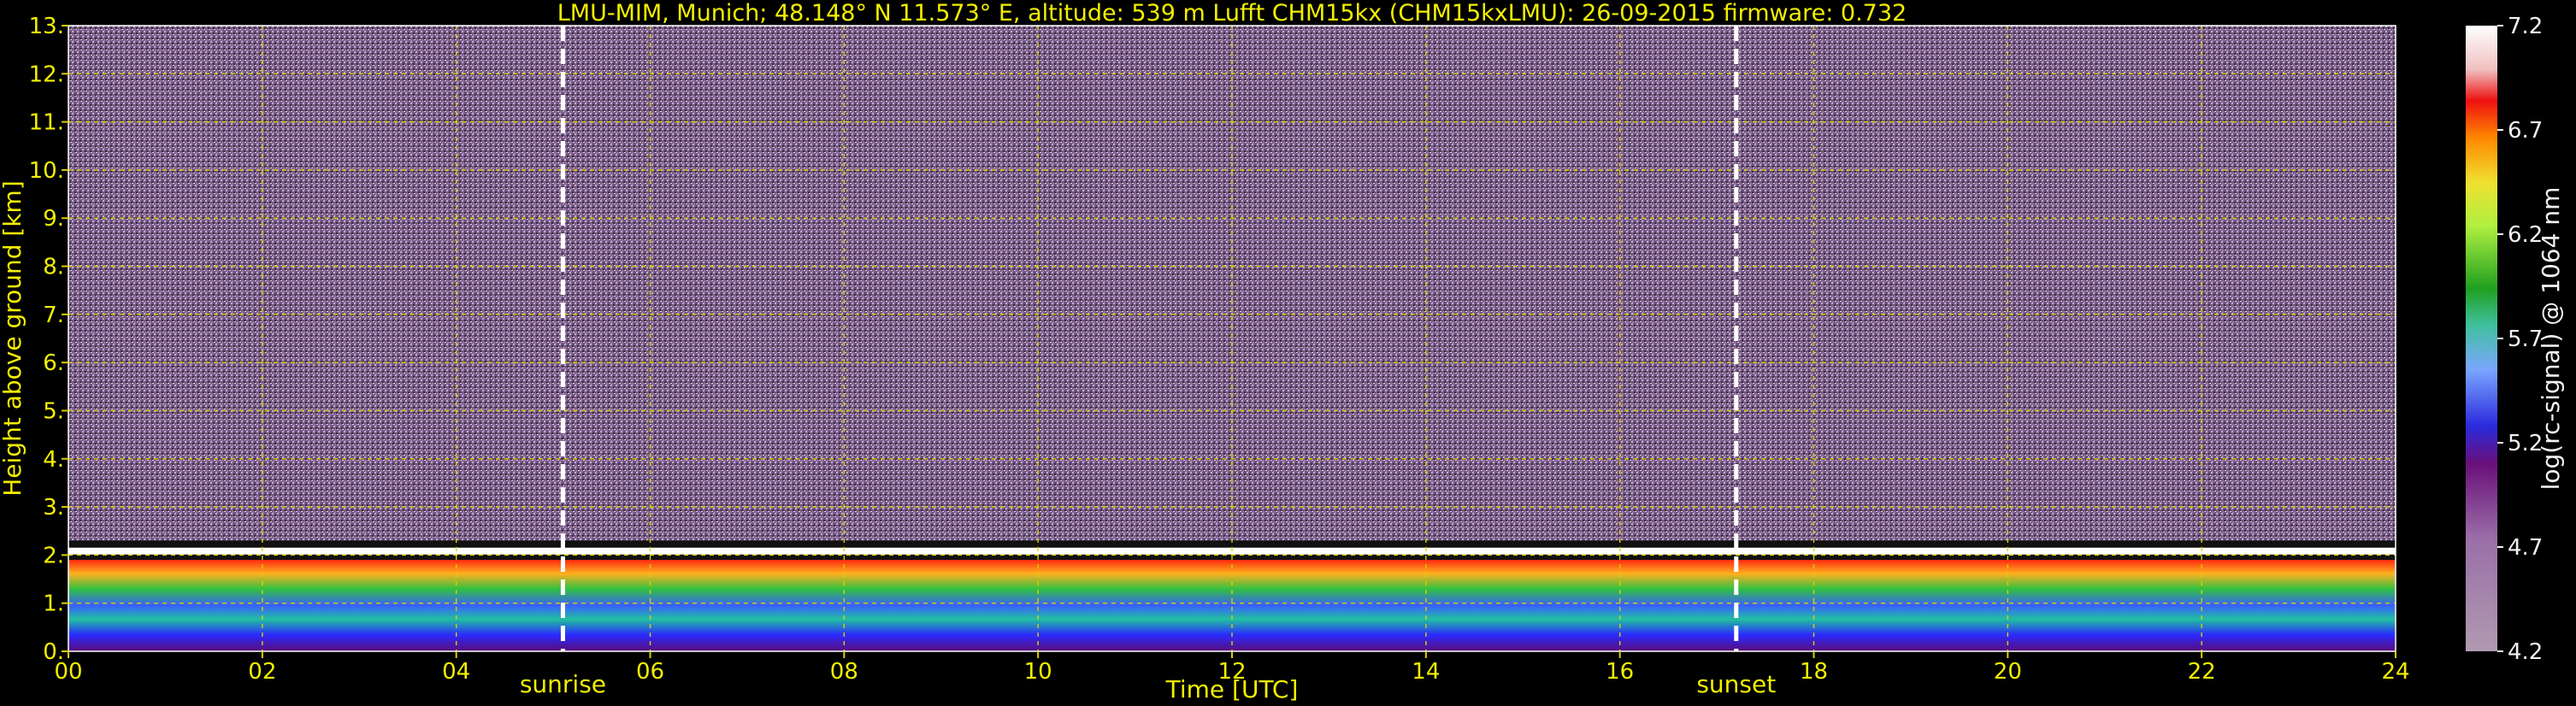  Describe the element at coordinates (53, 363) in the screenshot. I see `y-tick-label: 6.` at that location.